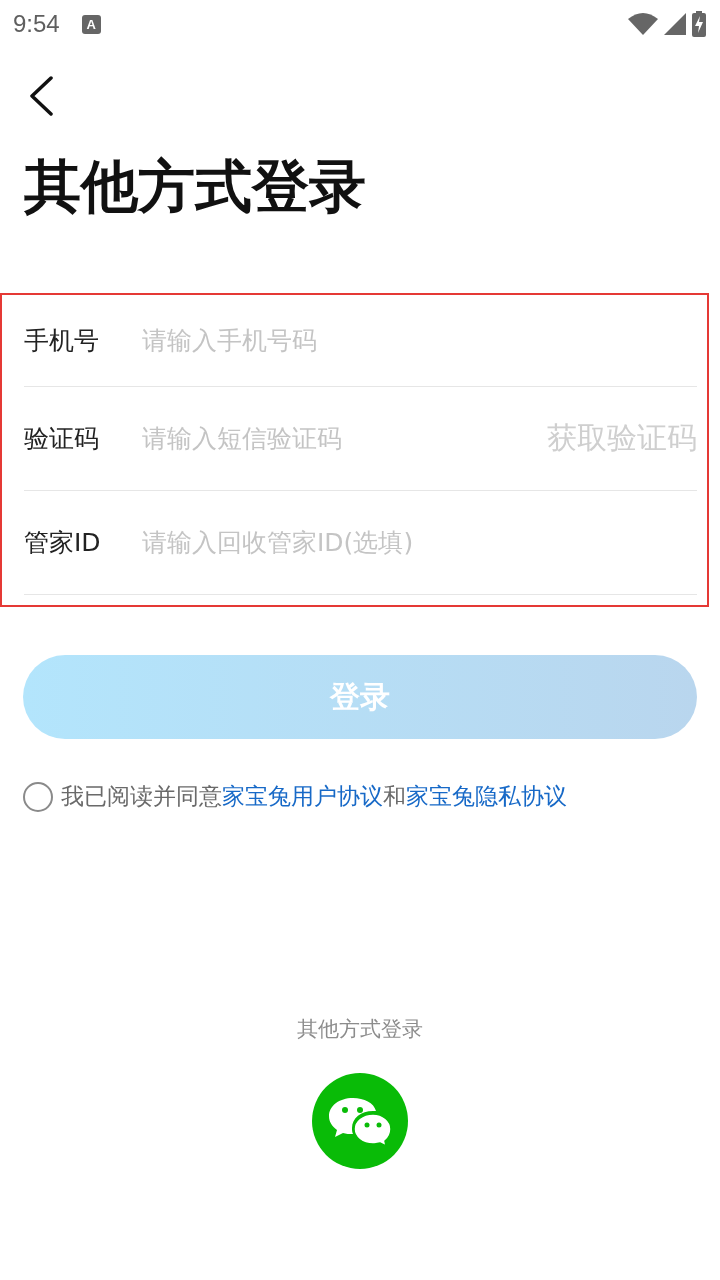 The width and height of the screenshot is (720, 1280). What do you see at coordinates (302, 796) in the screenshot?
I see `agreement-link: 家宝兔用户协议` at bounding box center [302, 796].